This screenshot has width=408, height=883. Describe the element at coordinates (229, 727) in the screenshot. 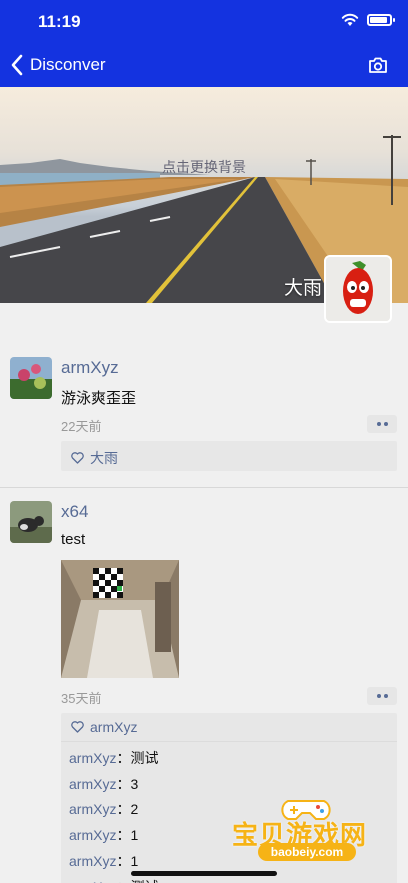

I see `likes-row: armXyz` at that location.